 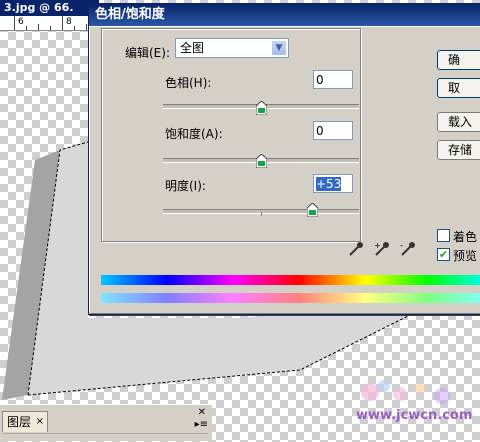 What do you see at coordinates (458, 122) in the screenshot?
I see `load-button: 载入` at bounding box center [458, 122].